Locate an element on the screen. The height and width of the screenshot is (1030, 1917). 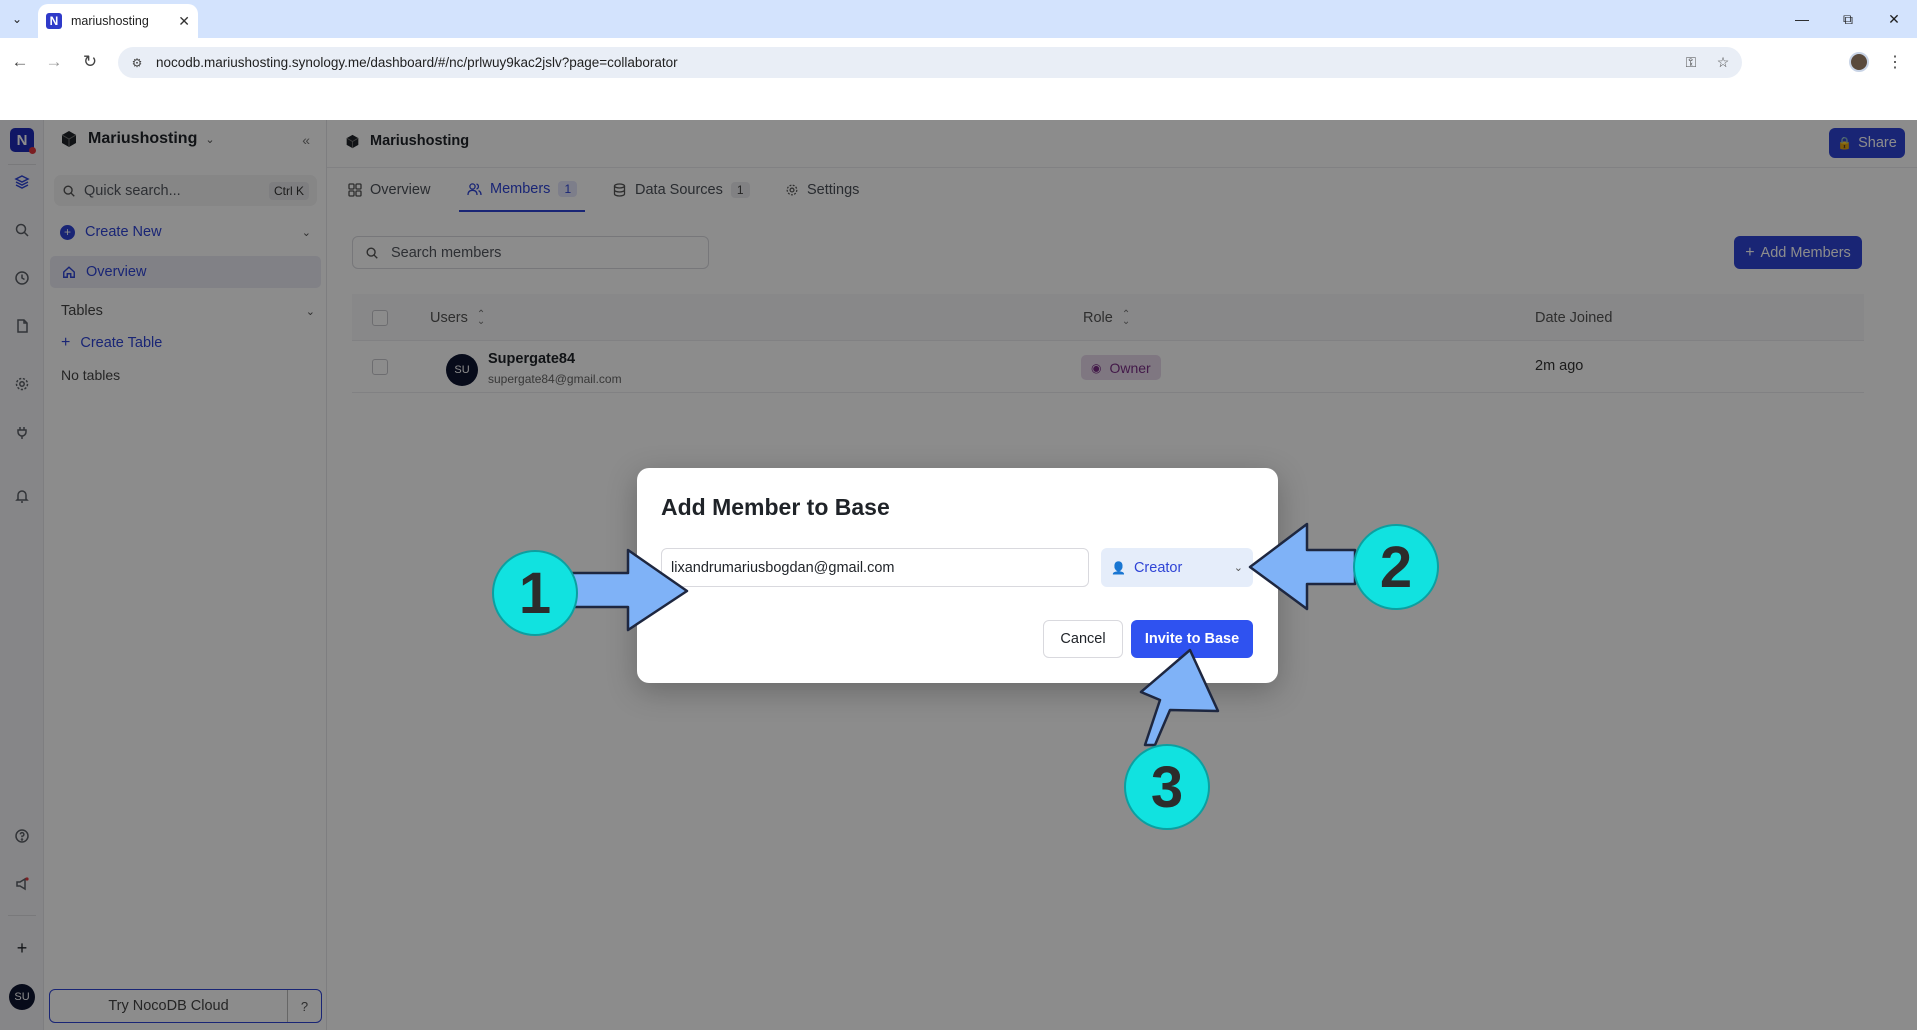
user-role-icon: 👤 is located at coordinates (1118, 567).